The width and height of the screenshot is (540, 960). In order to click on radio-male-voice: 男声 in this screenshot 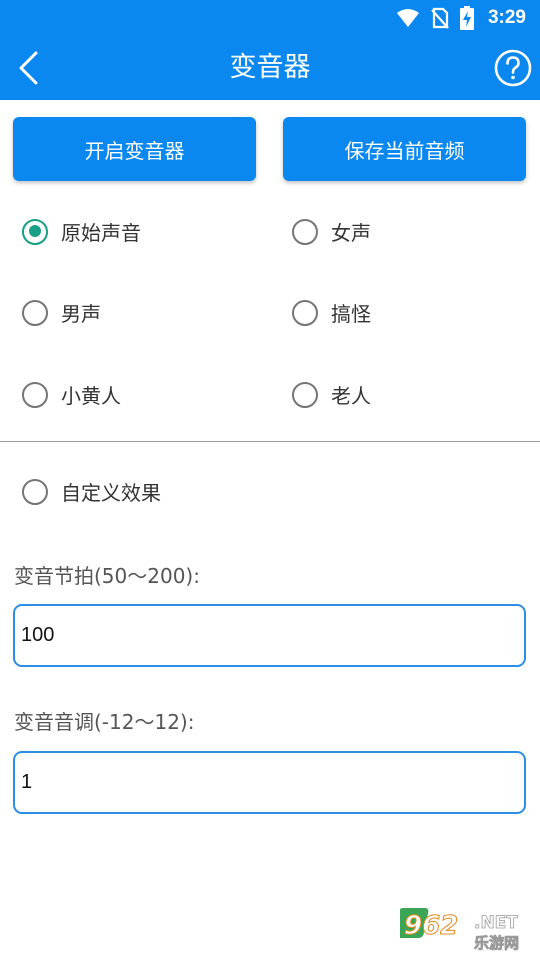, I will do `click(61, 312)`.